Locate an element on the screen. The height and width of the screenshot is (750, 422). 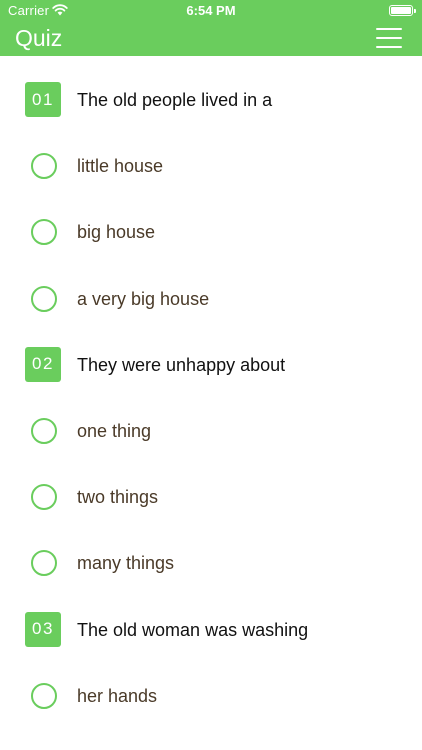
question-row: 02 They were unhappy about is located at coordinates (211, 354).